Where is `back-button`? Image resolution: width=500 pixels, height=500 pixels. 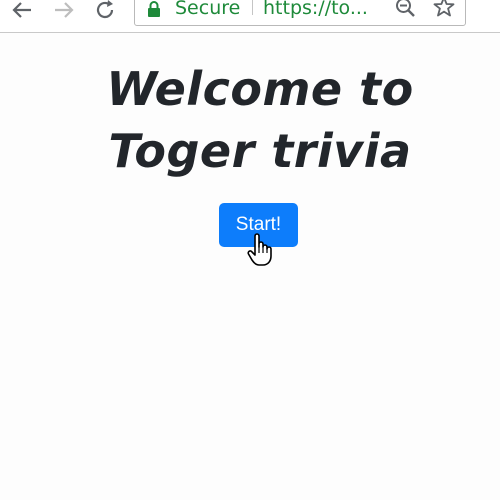 back-button is located at coordinates (22, 10).